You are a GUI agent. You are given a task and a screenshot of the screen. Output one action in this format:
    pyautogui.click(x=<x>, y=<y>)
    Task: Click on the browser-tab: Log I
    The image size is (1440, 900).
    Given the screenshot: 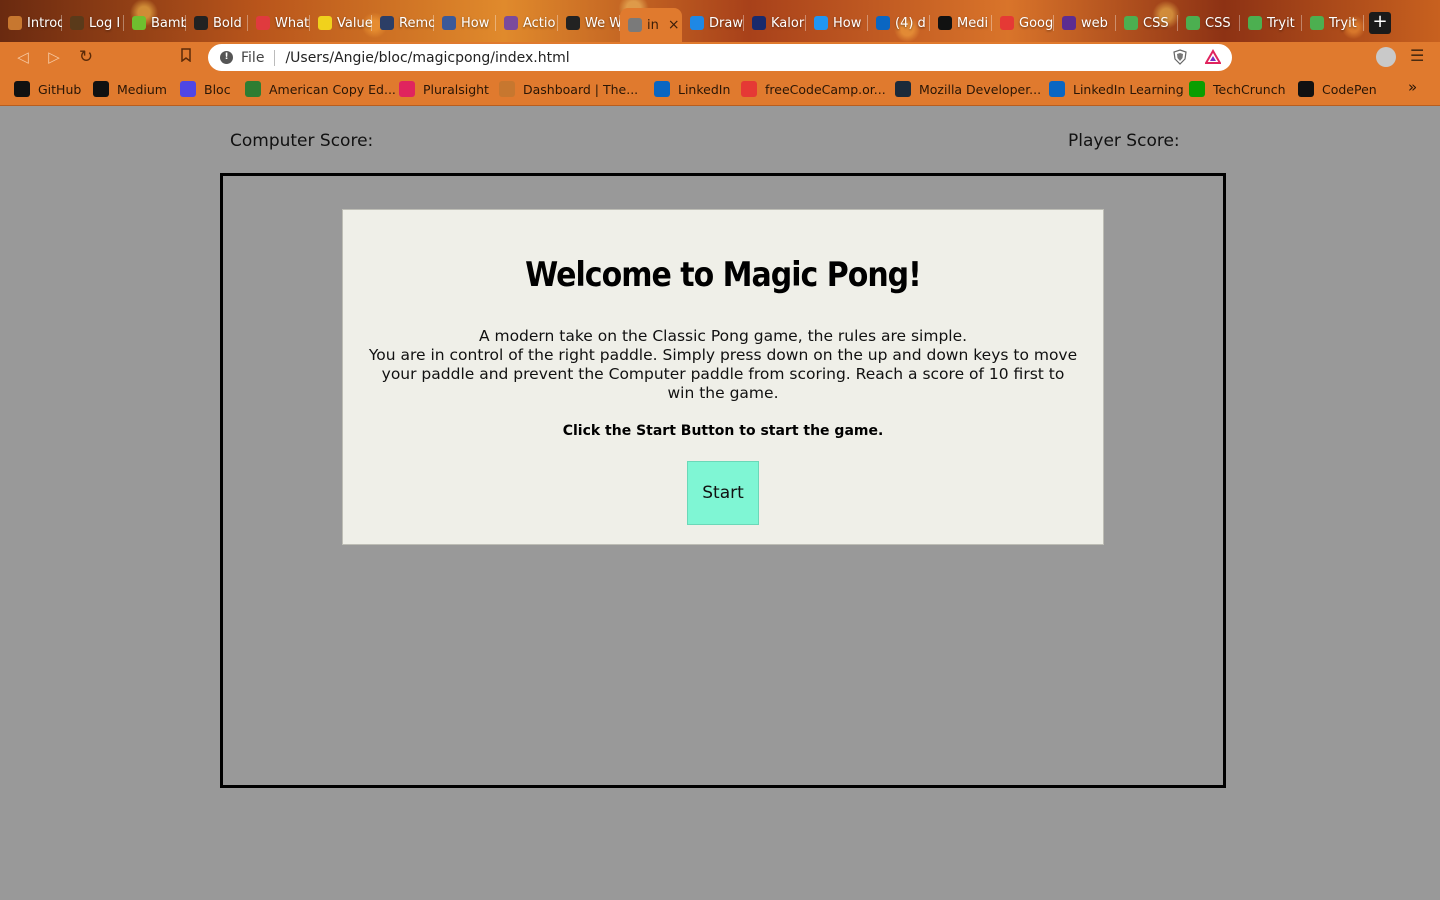 What is the action you would take?
    pyautogui.click(x=93, y=23)
    